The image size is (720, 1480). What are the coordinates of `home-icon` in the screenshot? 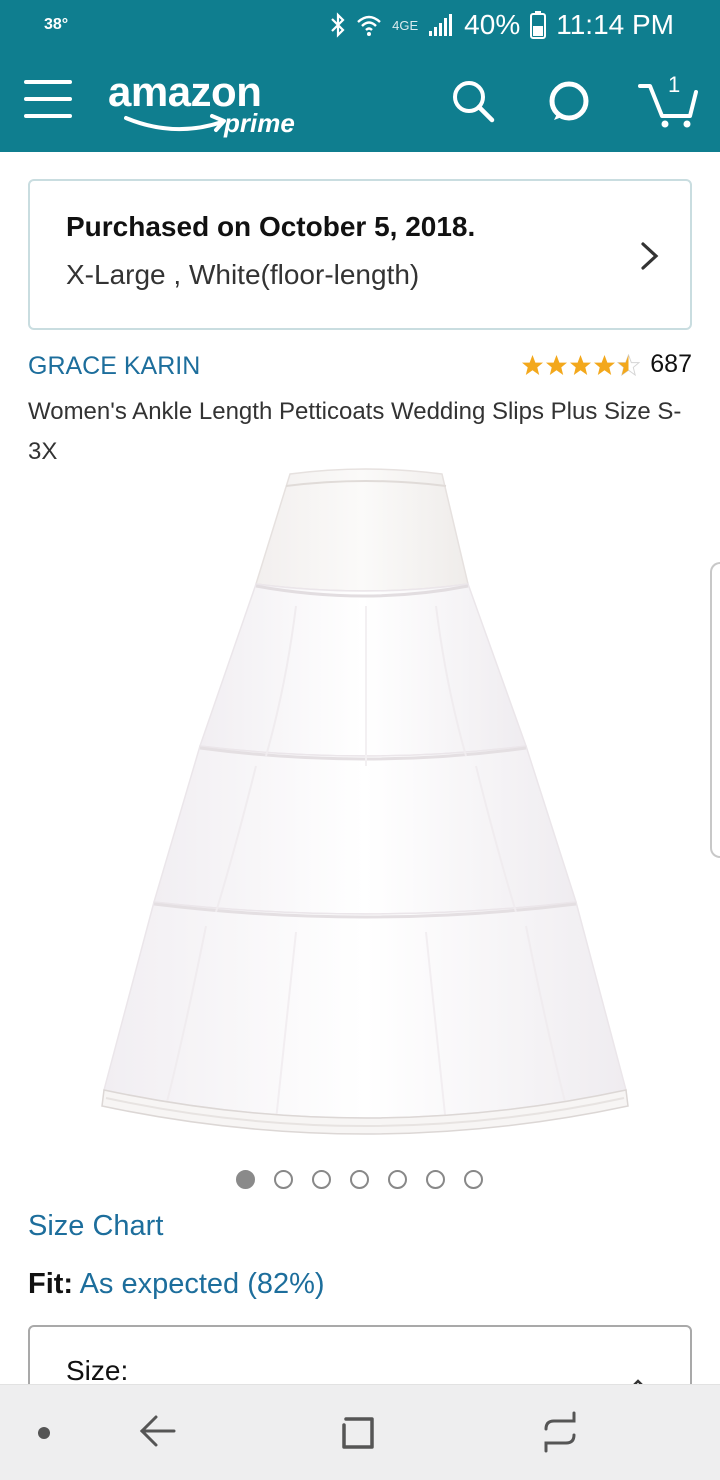 It's located at (358, 1433).